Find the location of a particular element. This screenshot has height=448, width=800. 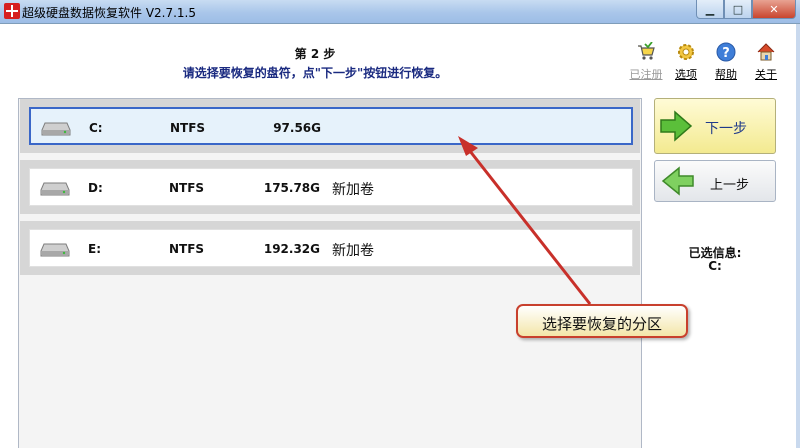

arrow-right-icon is located at coordinates (676, 126).